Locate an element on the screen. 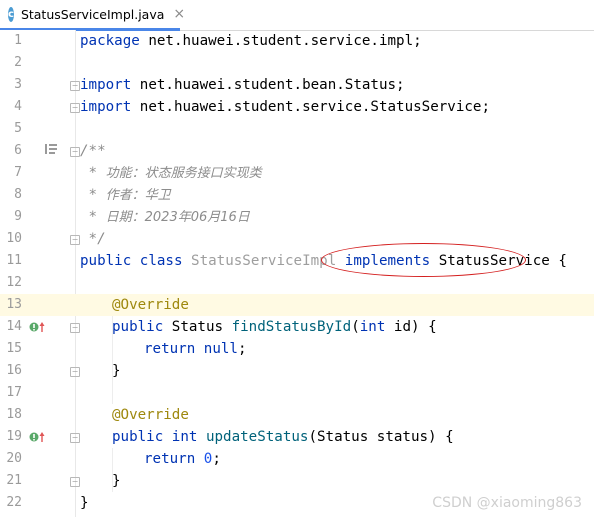 The height and width of the screenshot is (517, 594). current-line-highlight is located at coordinates (297, 305).